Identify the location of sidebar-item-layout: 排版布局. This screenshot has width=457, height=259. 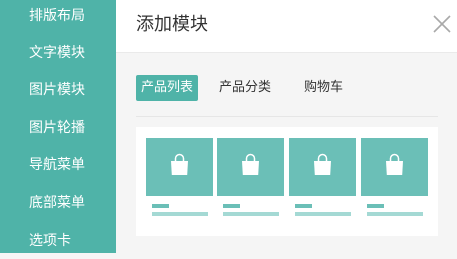
(58, 17).